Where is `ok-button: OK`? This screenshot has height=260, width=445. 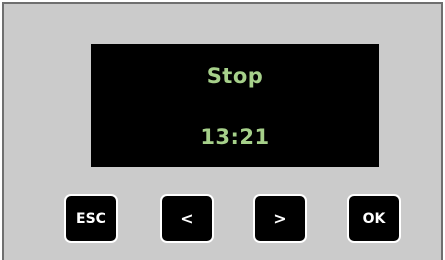 ok-button: OK is located at coordinates (374, 218).